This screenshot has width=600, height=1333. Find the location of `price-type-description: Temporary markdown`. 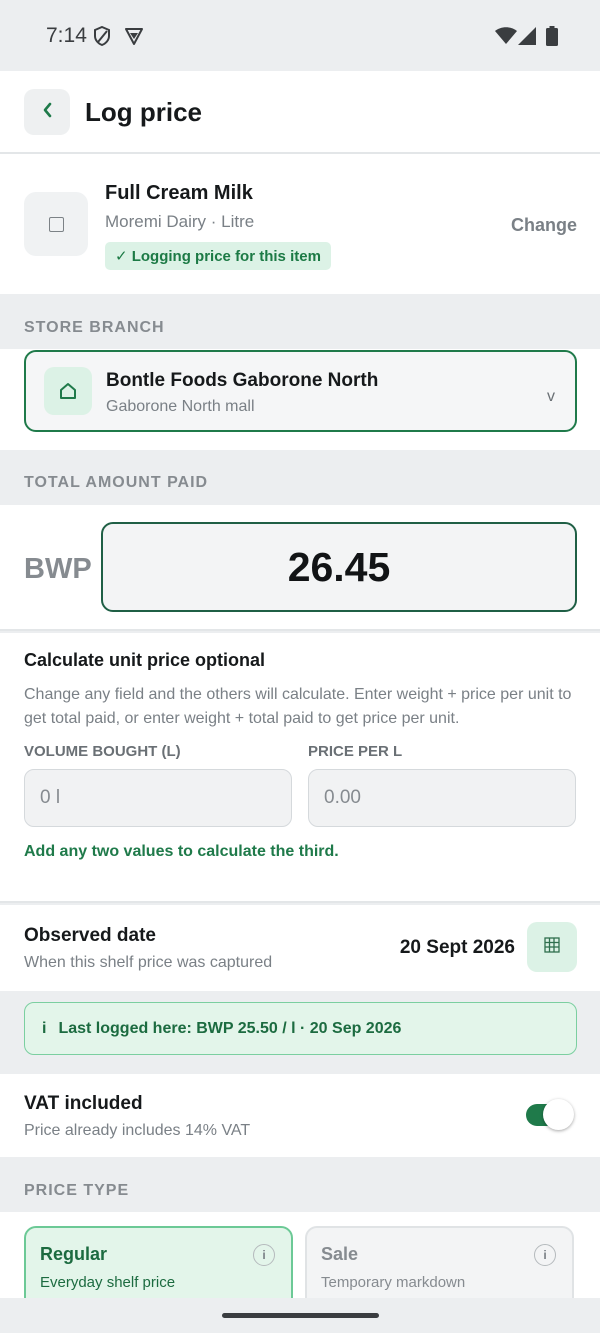

price-type-description: Temporary markdown is located at coordinates (393, 1282).